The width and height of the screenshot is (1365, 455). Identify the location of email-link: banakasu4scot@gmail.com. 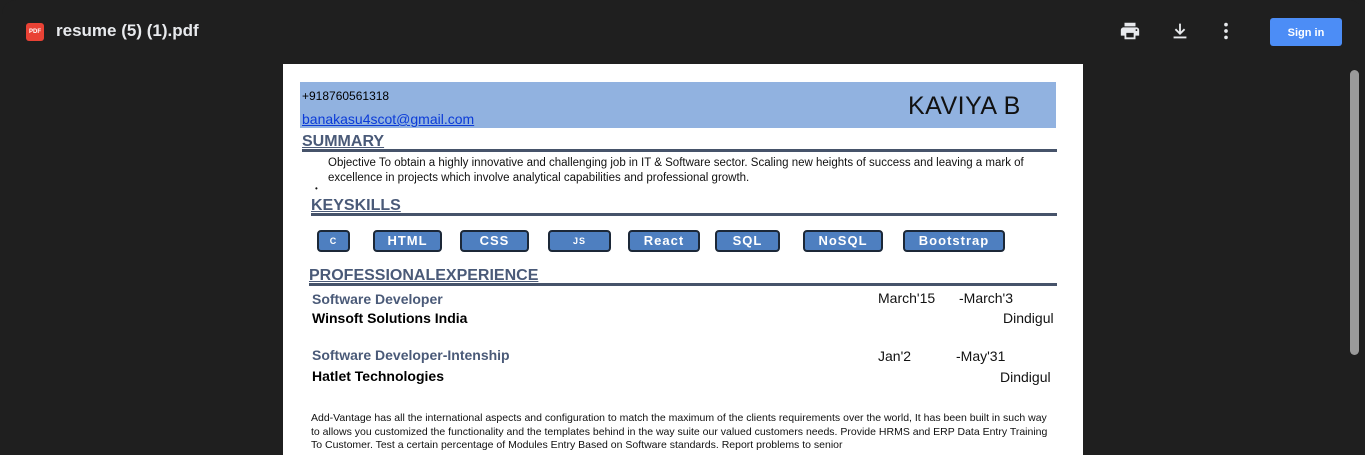
(388, 119).